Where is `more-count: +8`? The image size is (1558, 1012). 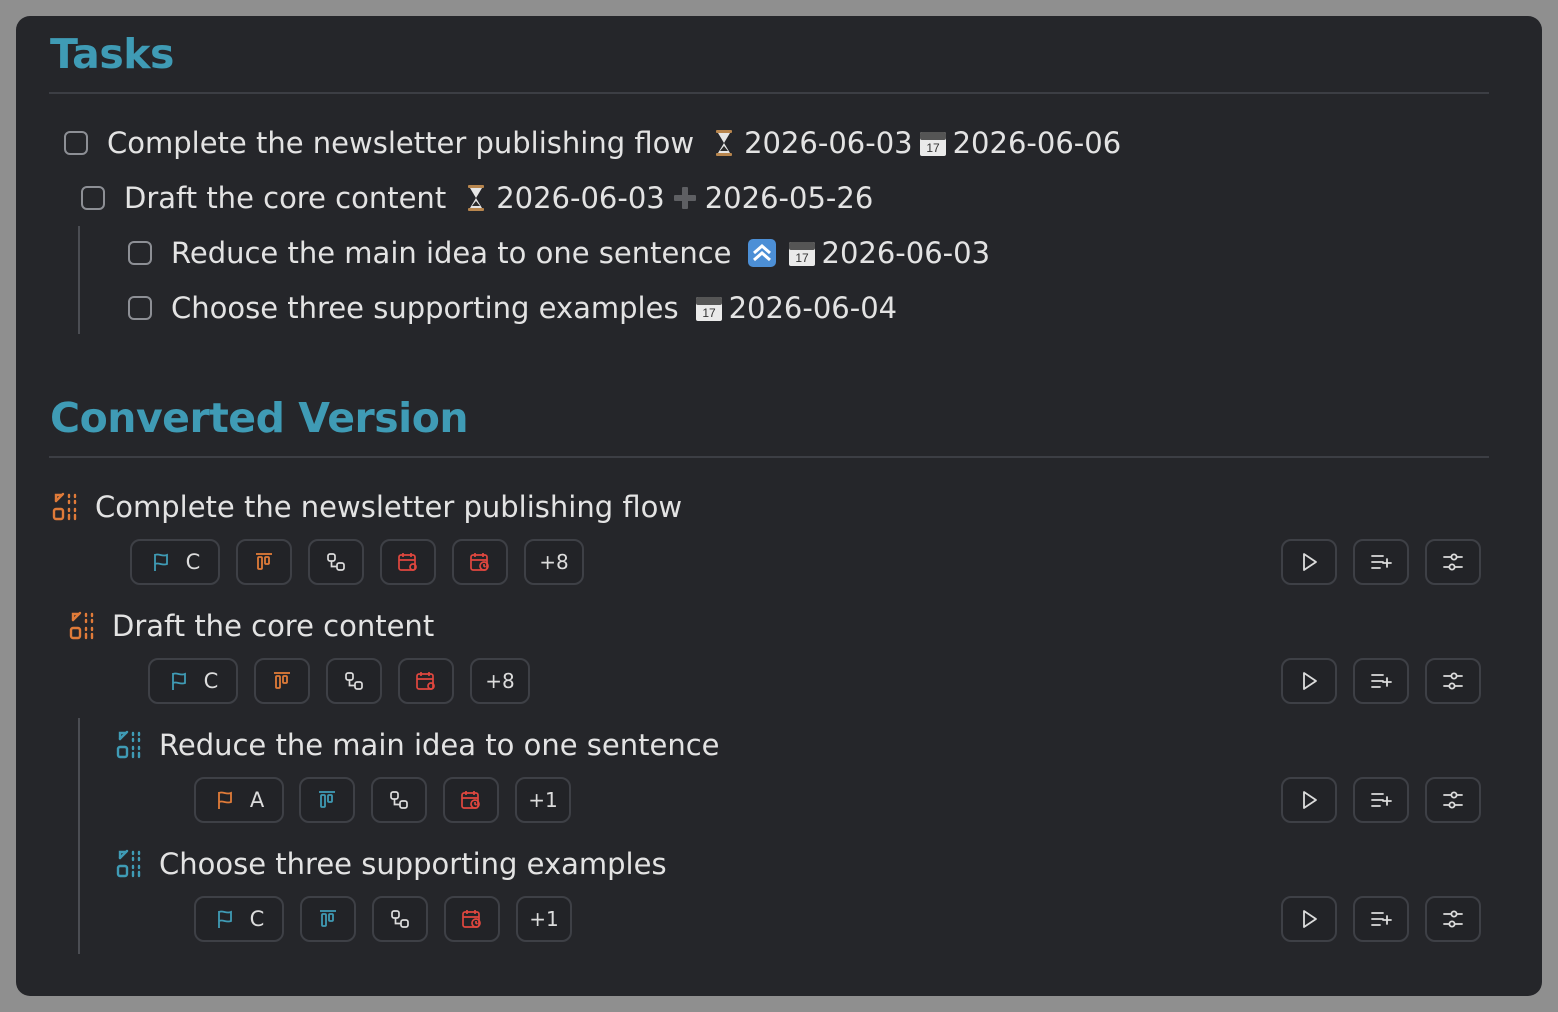 more-count: +8 is located at coordinates (554, 562).